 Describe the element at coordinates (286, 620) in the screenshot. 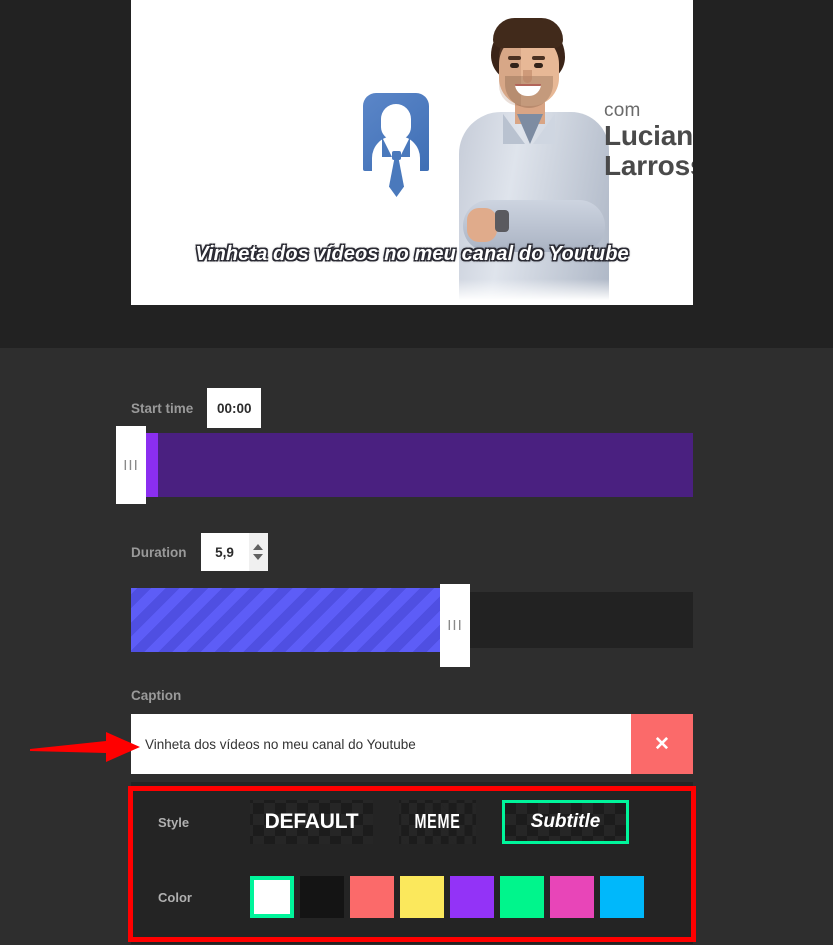

I see `duration-slider-fill` at that location.